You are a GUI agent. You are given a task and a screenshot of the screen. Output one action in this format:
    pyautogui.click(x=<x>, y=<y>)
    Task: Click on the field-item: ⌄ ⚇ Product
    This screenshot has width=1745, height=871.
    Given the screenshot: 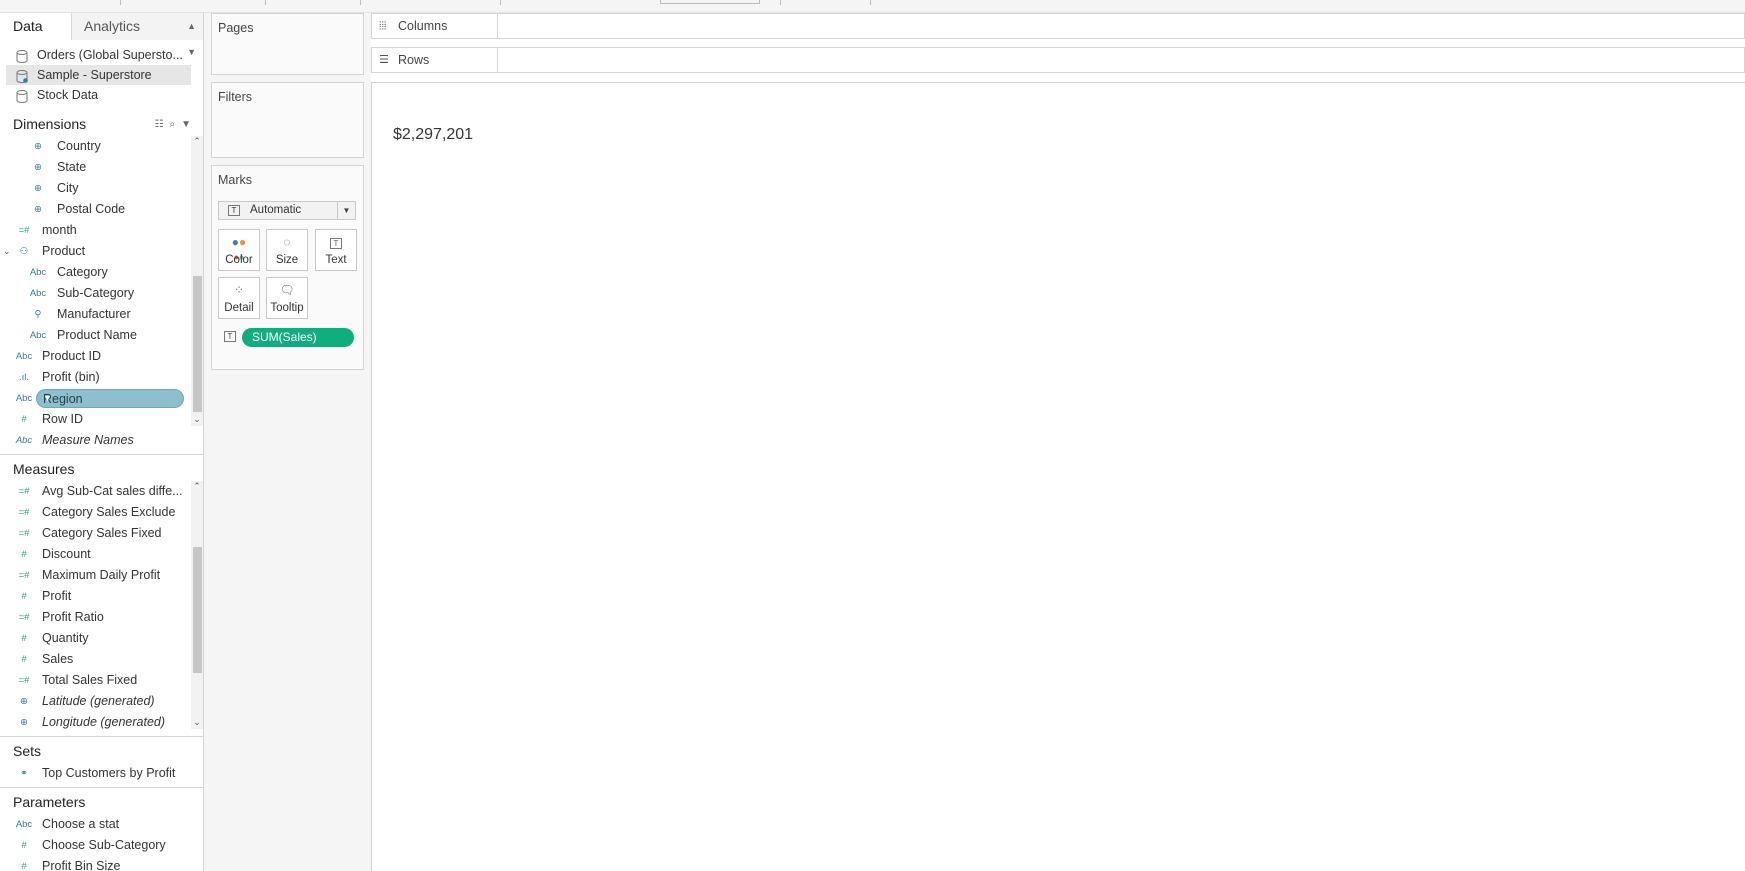 What is the action you would take?
    pyautogui.click(x=101, y=251)
    